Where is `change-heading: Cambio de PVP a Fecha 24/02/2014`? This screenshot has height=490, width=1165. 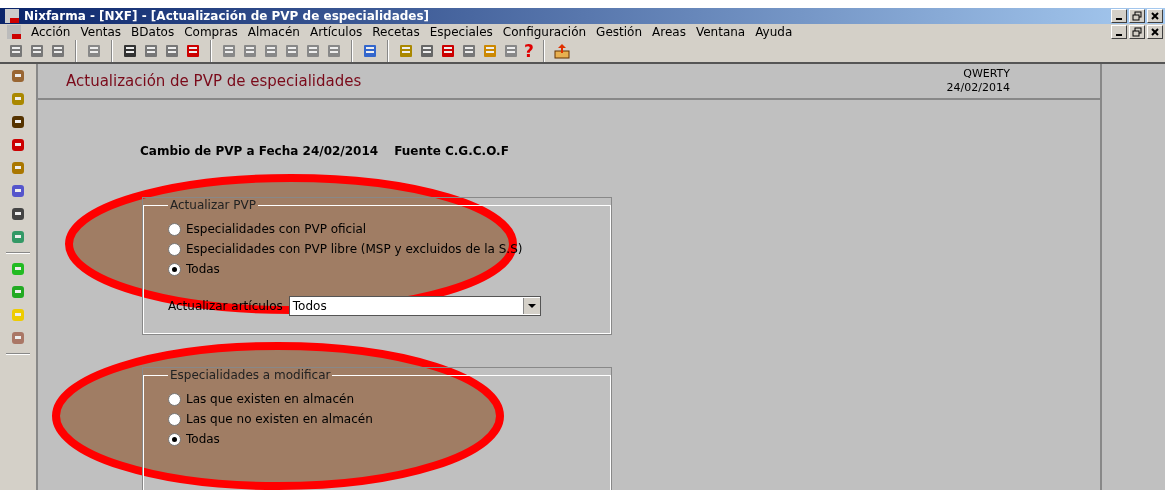
change-heading: Cambio de PVP a Fecha 24/02/2014 is located at coordinates (259, 151).